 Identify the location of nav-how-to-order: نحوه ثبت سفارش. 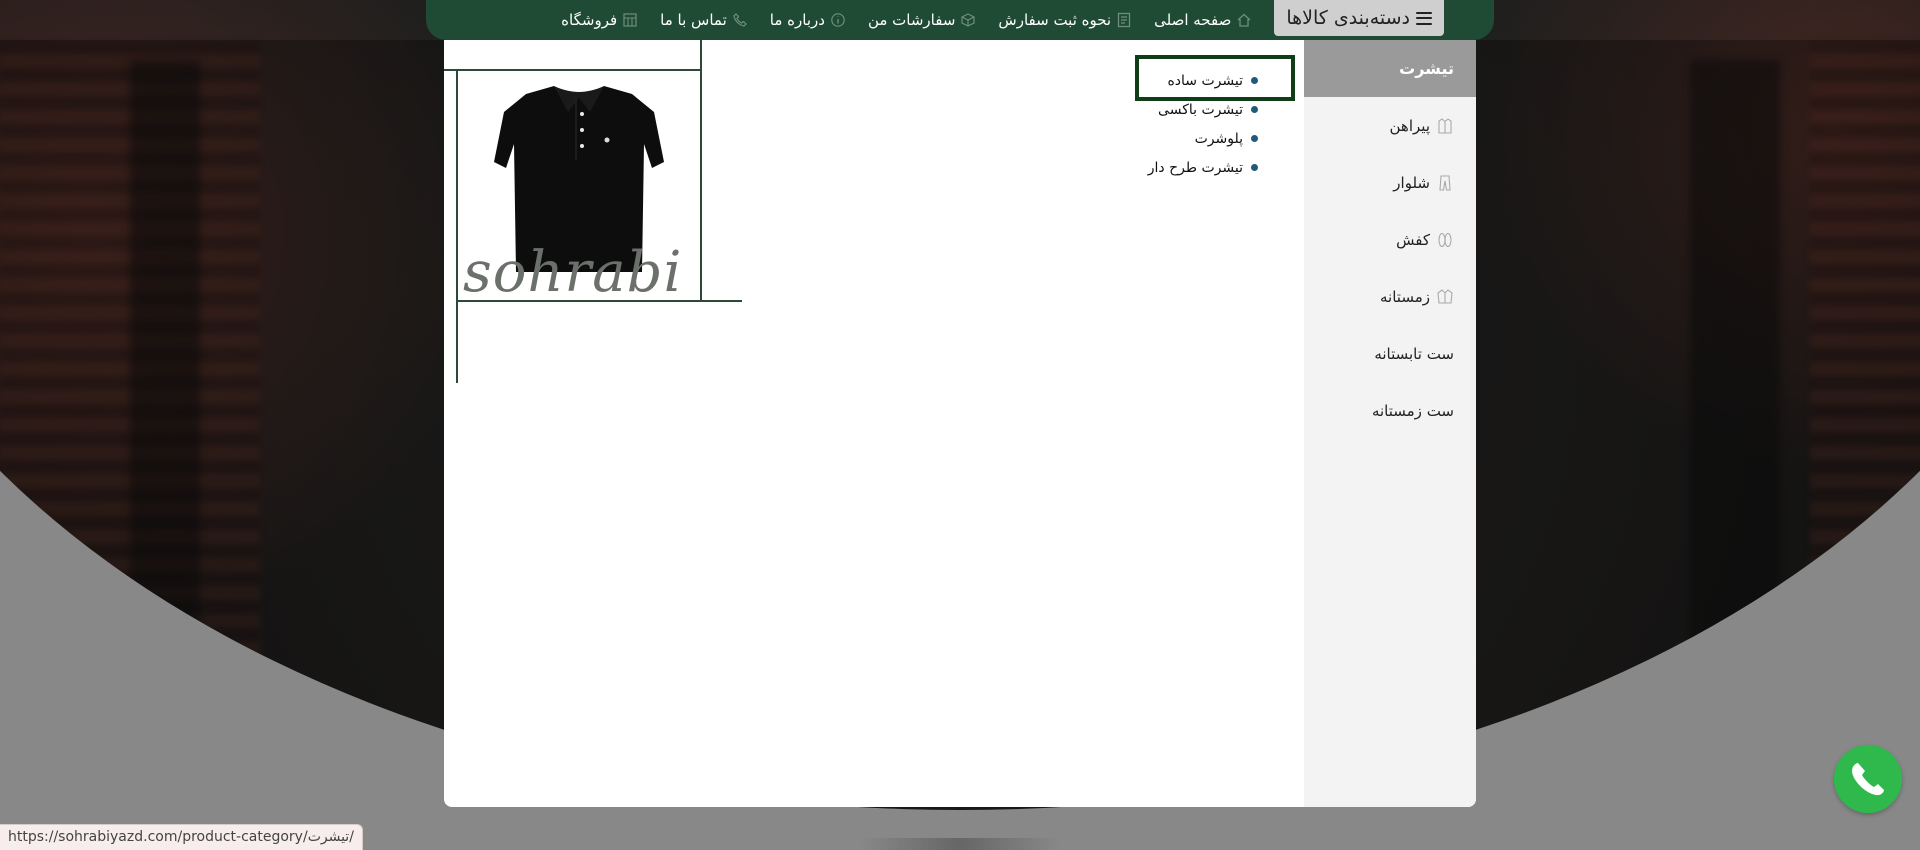
(1065, 20).